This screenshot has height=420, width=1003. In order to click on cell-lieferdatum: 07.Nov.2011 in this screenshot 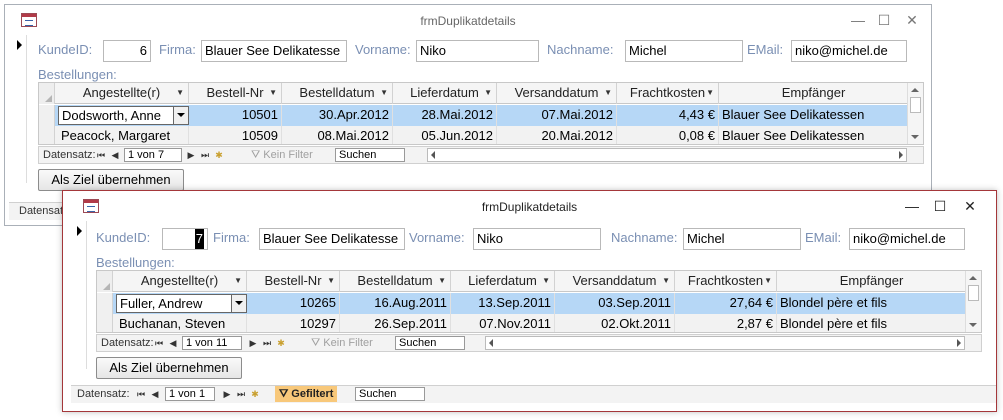, I will do `click(503, 323)`.